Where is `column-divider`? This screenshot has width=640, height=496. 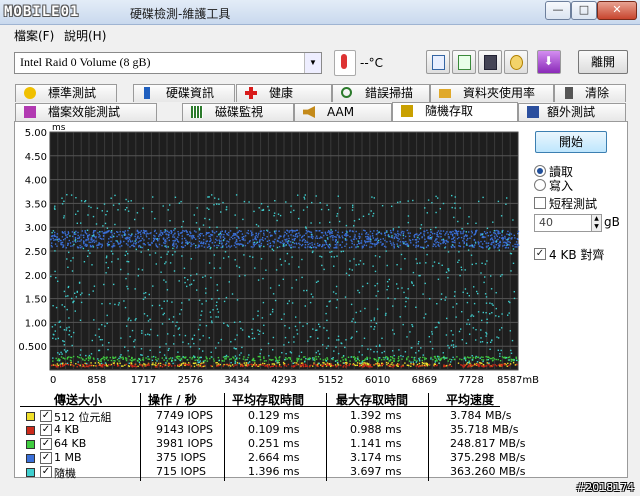 column-divider is located at coordinates (428, 437).